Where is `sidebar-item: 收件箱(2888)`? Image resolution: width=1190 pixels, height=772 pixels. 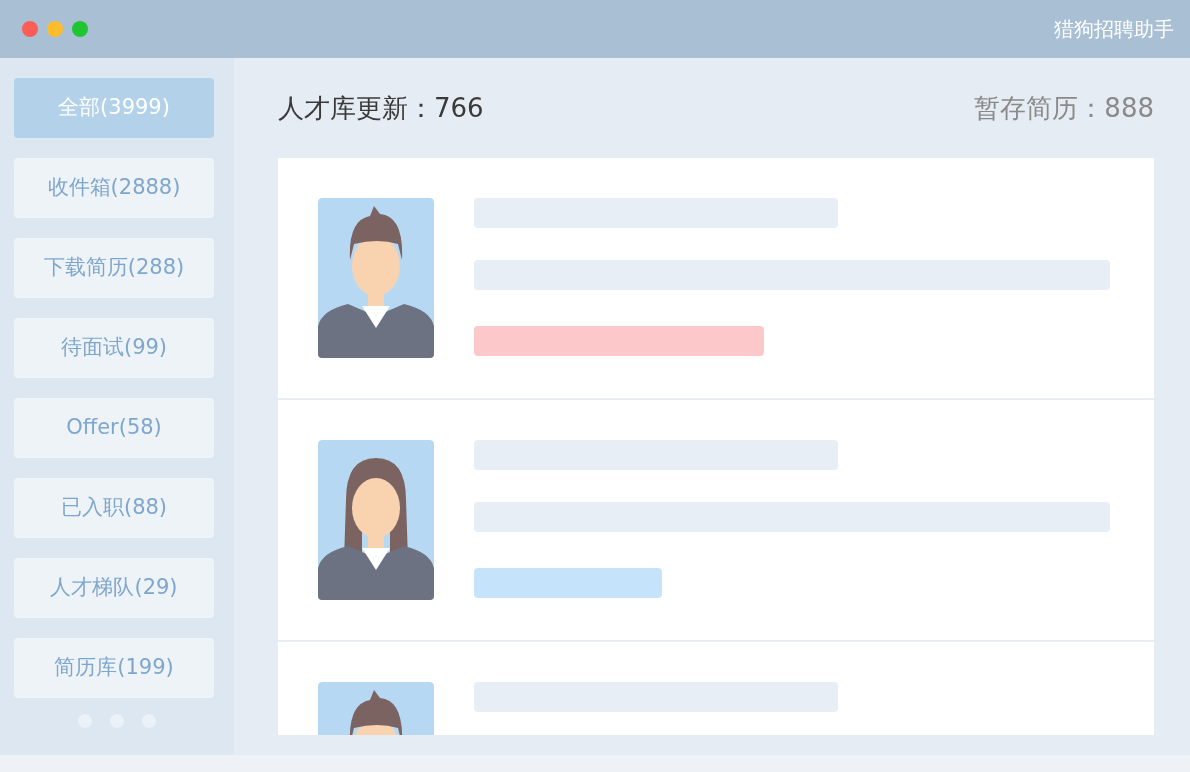 sidebar-item: 收件箱(2888) is located at coordinates (114, 188).